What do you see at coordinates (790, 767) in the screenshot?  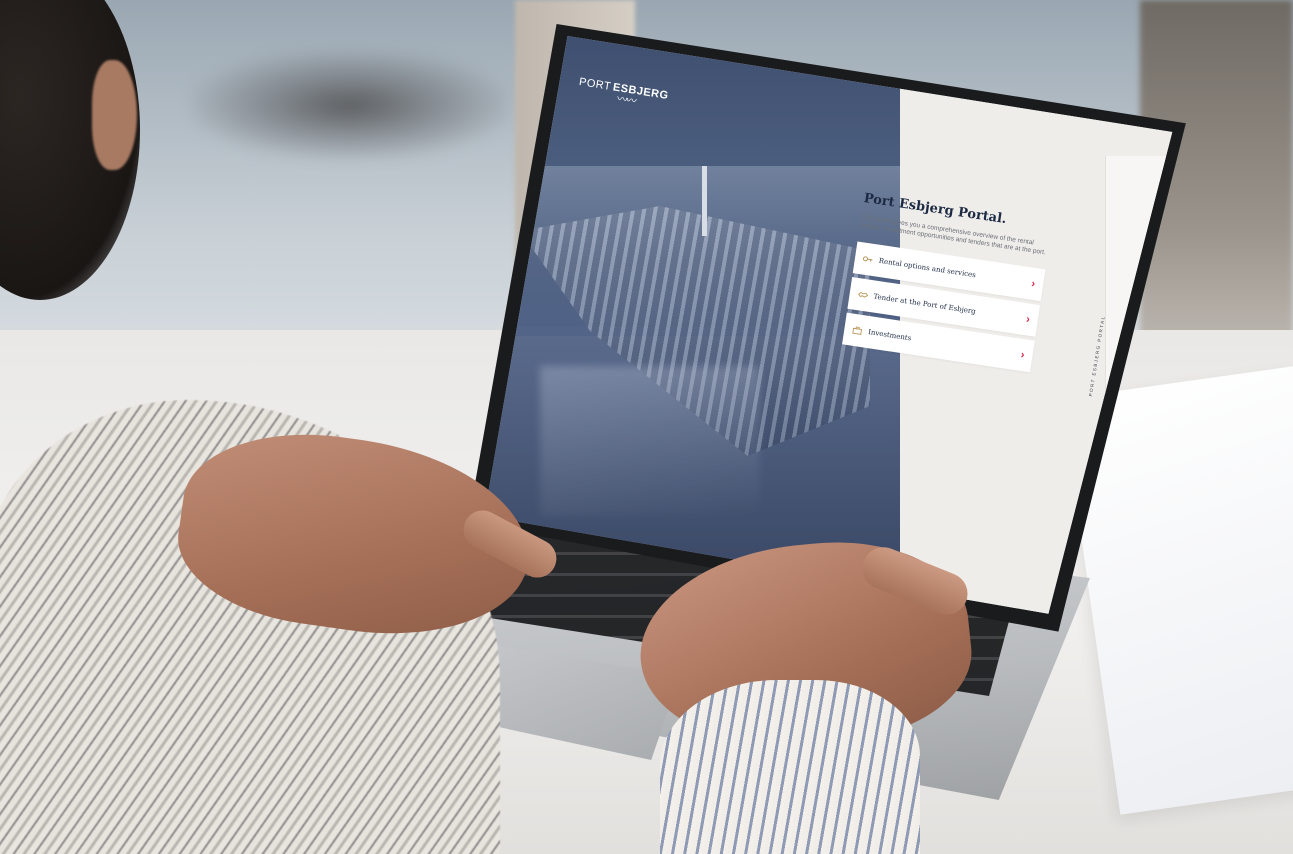 I see `person-right-sleeve` at bounding box center [790, 767].